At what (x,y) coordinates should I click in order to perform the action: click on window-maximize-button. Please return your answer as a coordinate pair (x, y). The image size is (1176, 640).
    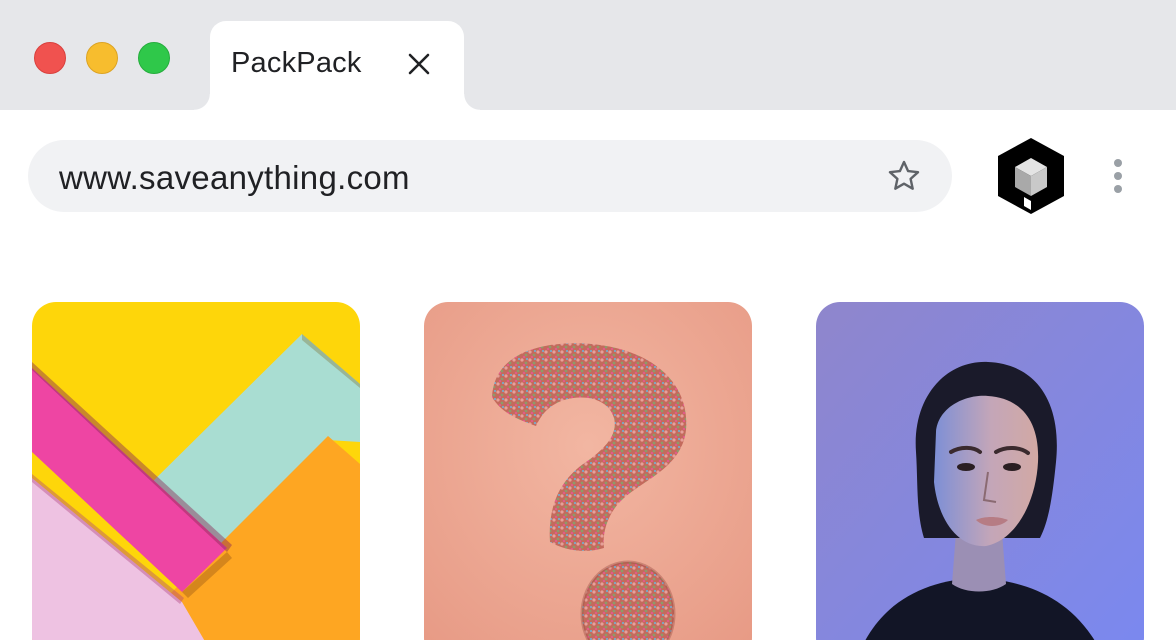
    Looking at the image, I should click on (154, 58).